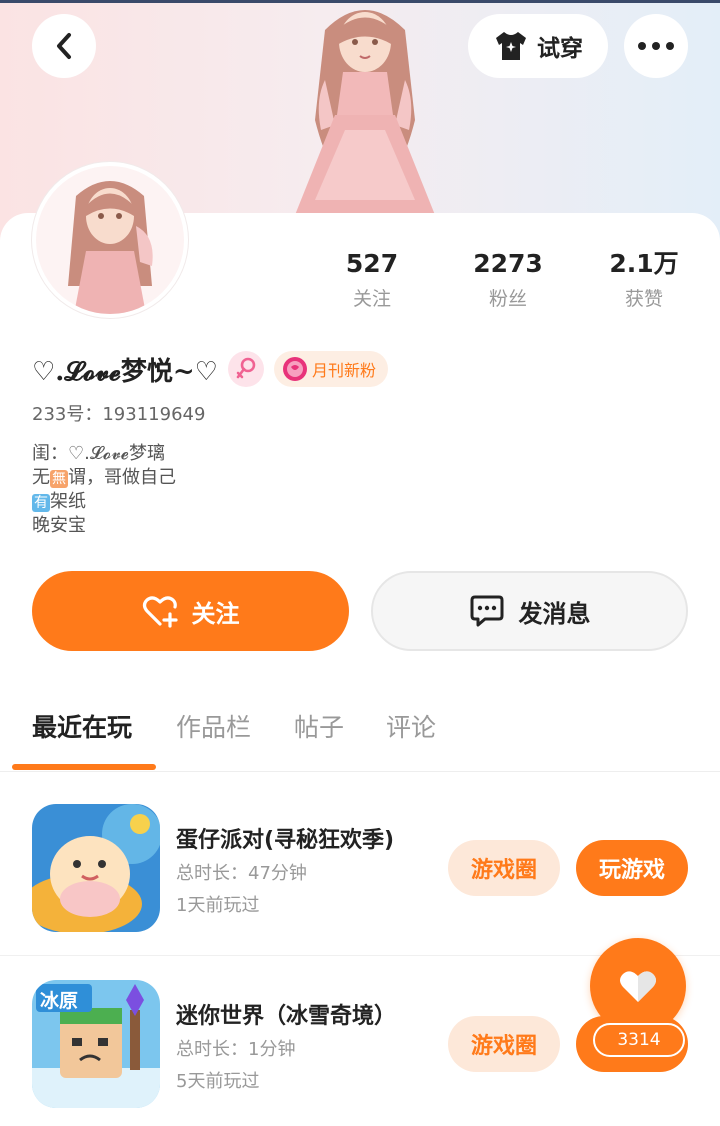  What do you see at coordinates (241, 873) in the screenshot?
I see `game-duration: 总时长：47分钟` at bounding box center [241, 873].